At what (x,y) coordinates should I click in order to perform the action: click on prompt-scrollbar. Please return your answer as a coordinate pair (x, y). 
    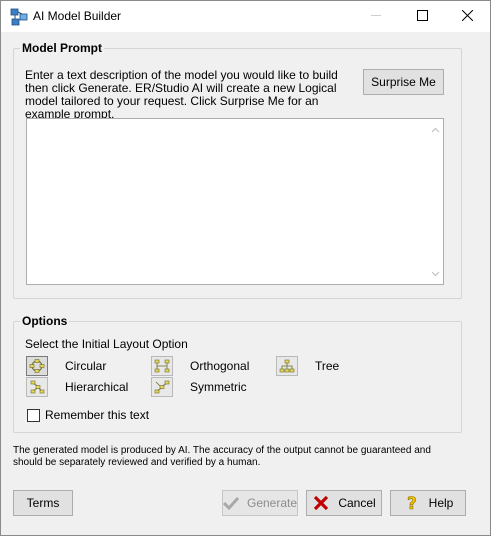
    Looking at the image, I should click on (435, 201).